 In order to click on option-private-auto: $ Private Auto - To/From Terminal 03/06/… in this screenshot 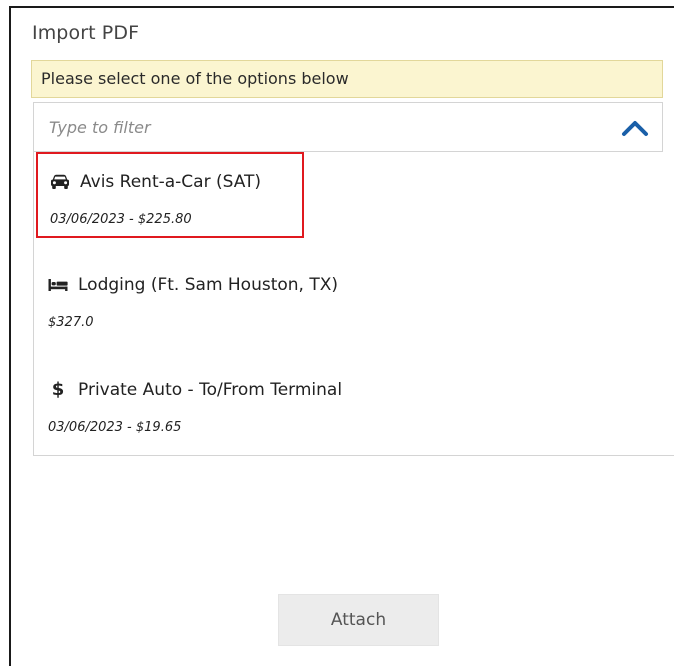, I will do `click(189, 405)`.